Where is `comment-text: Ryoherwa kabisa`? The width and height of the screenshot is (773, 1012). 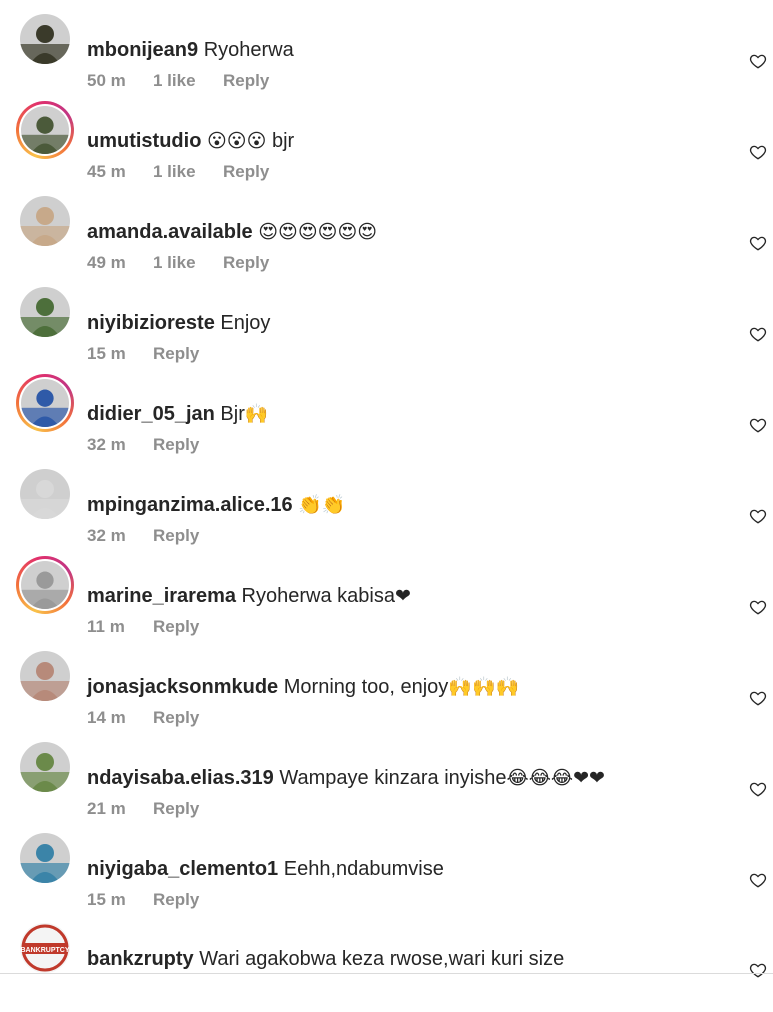 comment-text: Ryoherwa kabisa is located at coordinates (318, 596).